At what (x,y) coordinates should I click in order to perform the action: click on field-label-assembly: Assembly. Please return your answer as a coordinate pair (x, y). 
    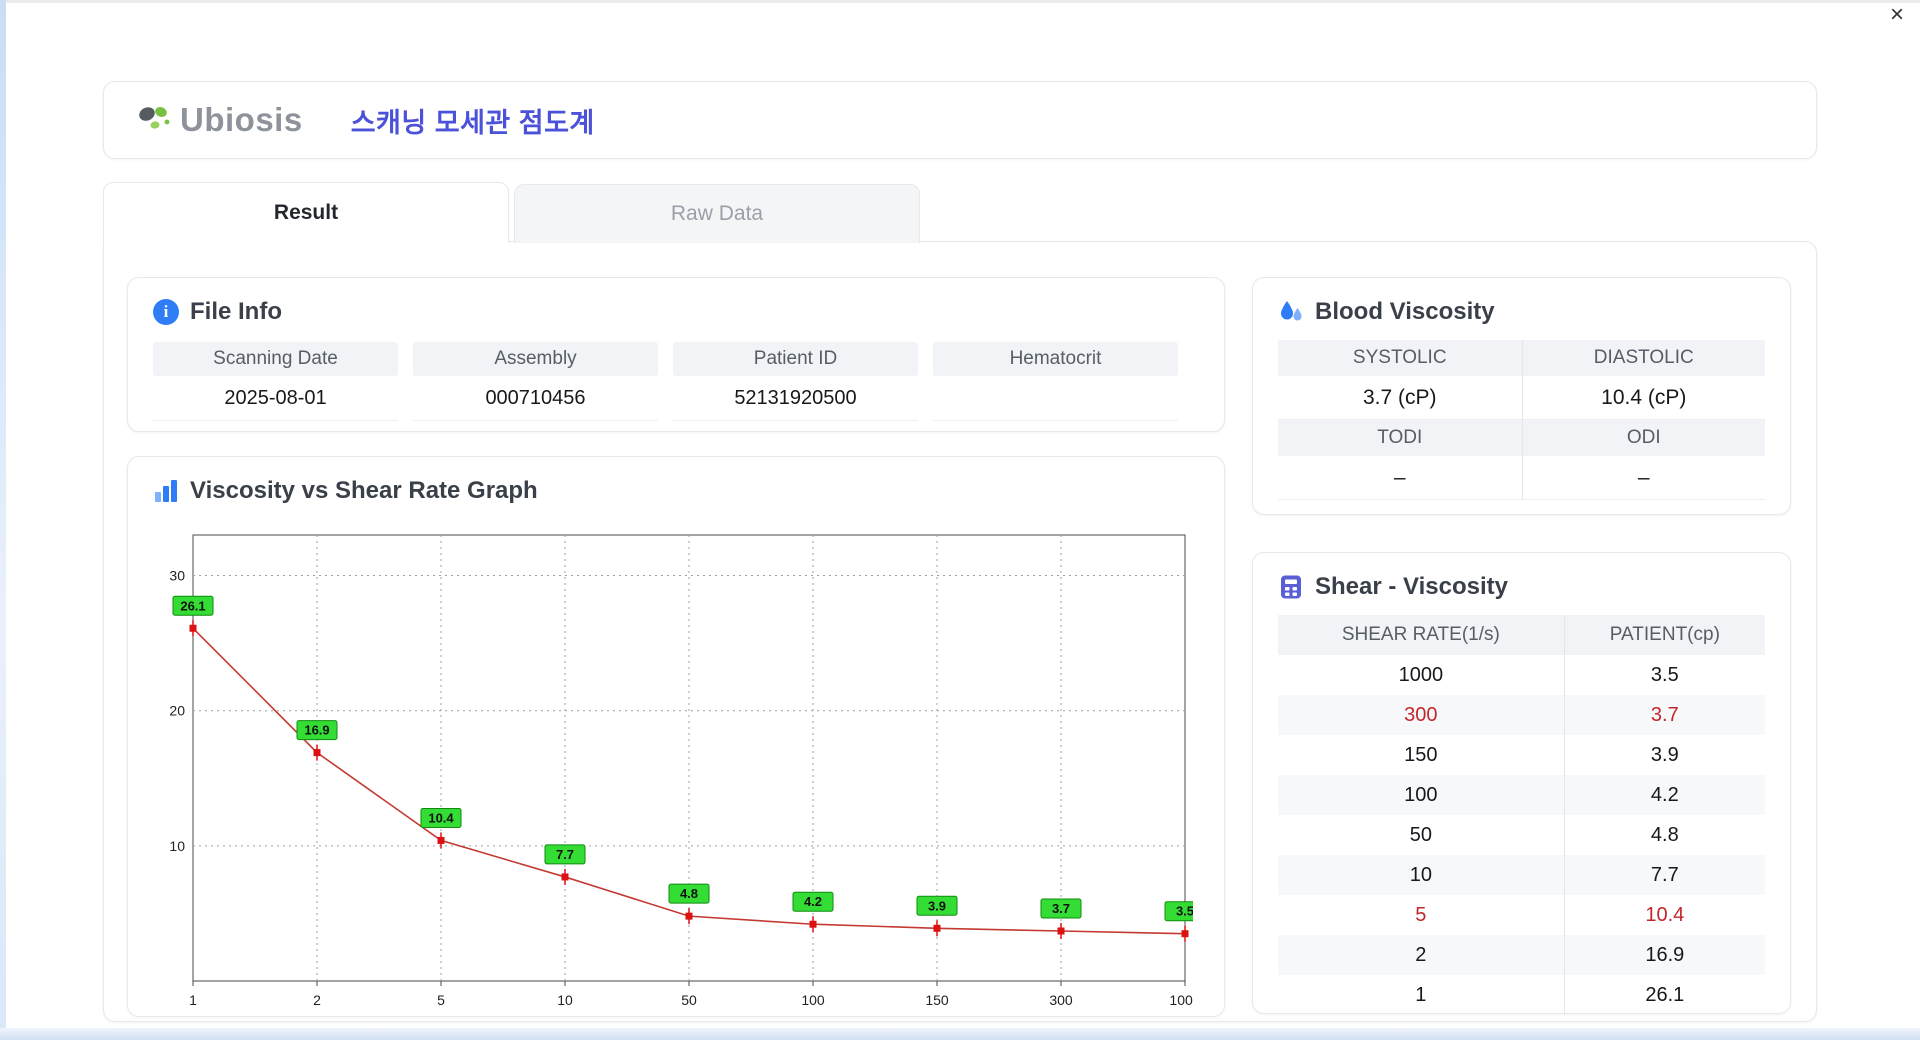
    Looking at the image, I should click on (535, 359).